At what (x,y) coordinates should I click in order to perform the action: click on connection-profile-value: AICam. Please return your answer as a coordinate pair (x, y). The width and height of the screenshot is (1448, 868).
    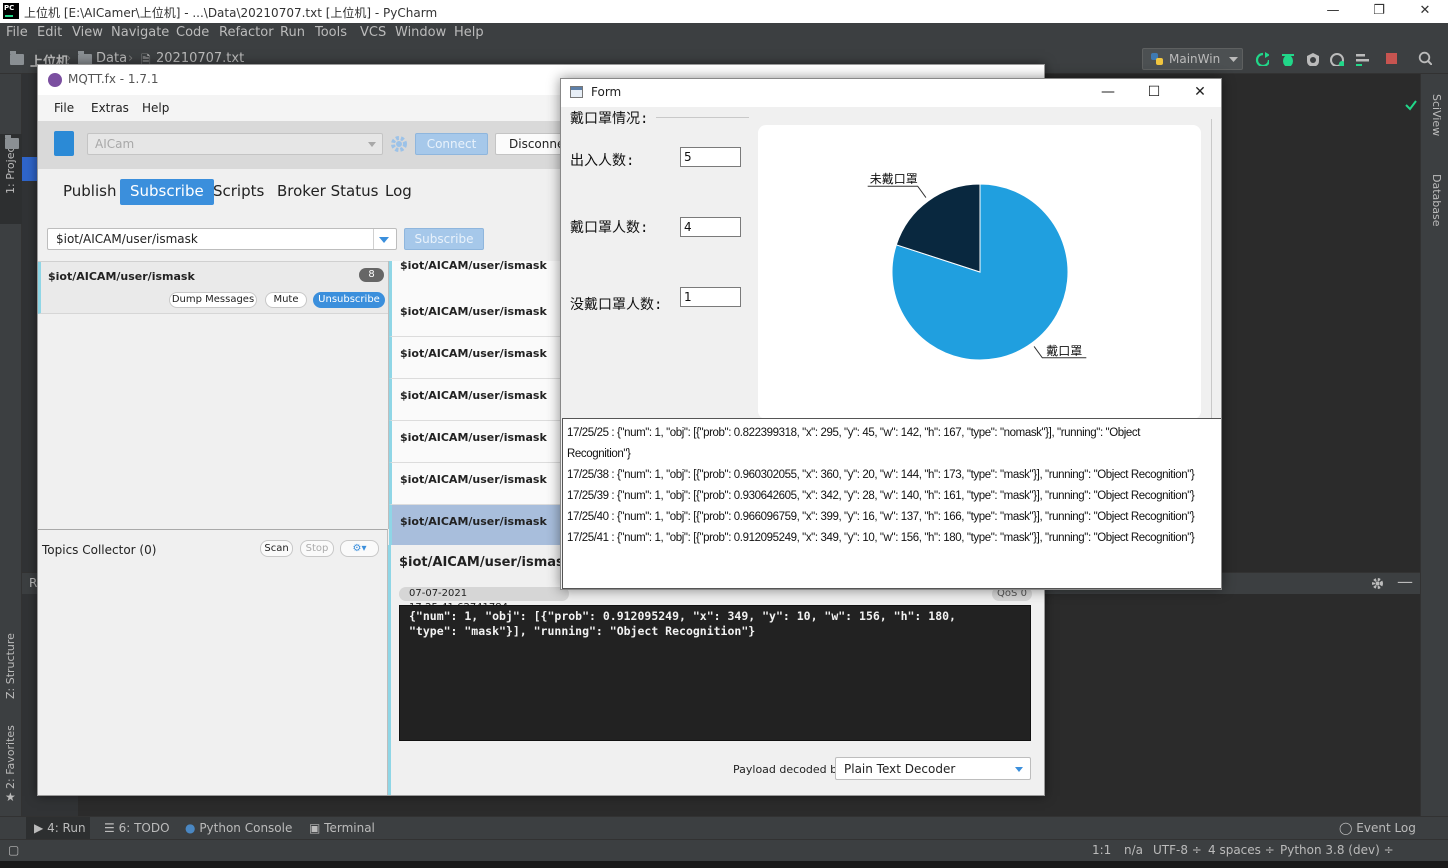
    Looking at the image, I should click on (115, 144).